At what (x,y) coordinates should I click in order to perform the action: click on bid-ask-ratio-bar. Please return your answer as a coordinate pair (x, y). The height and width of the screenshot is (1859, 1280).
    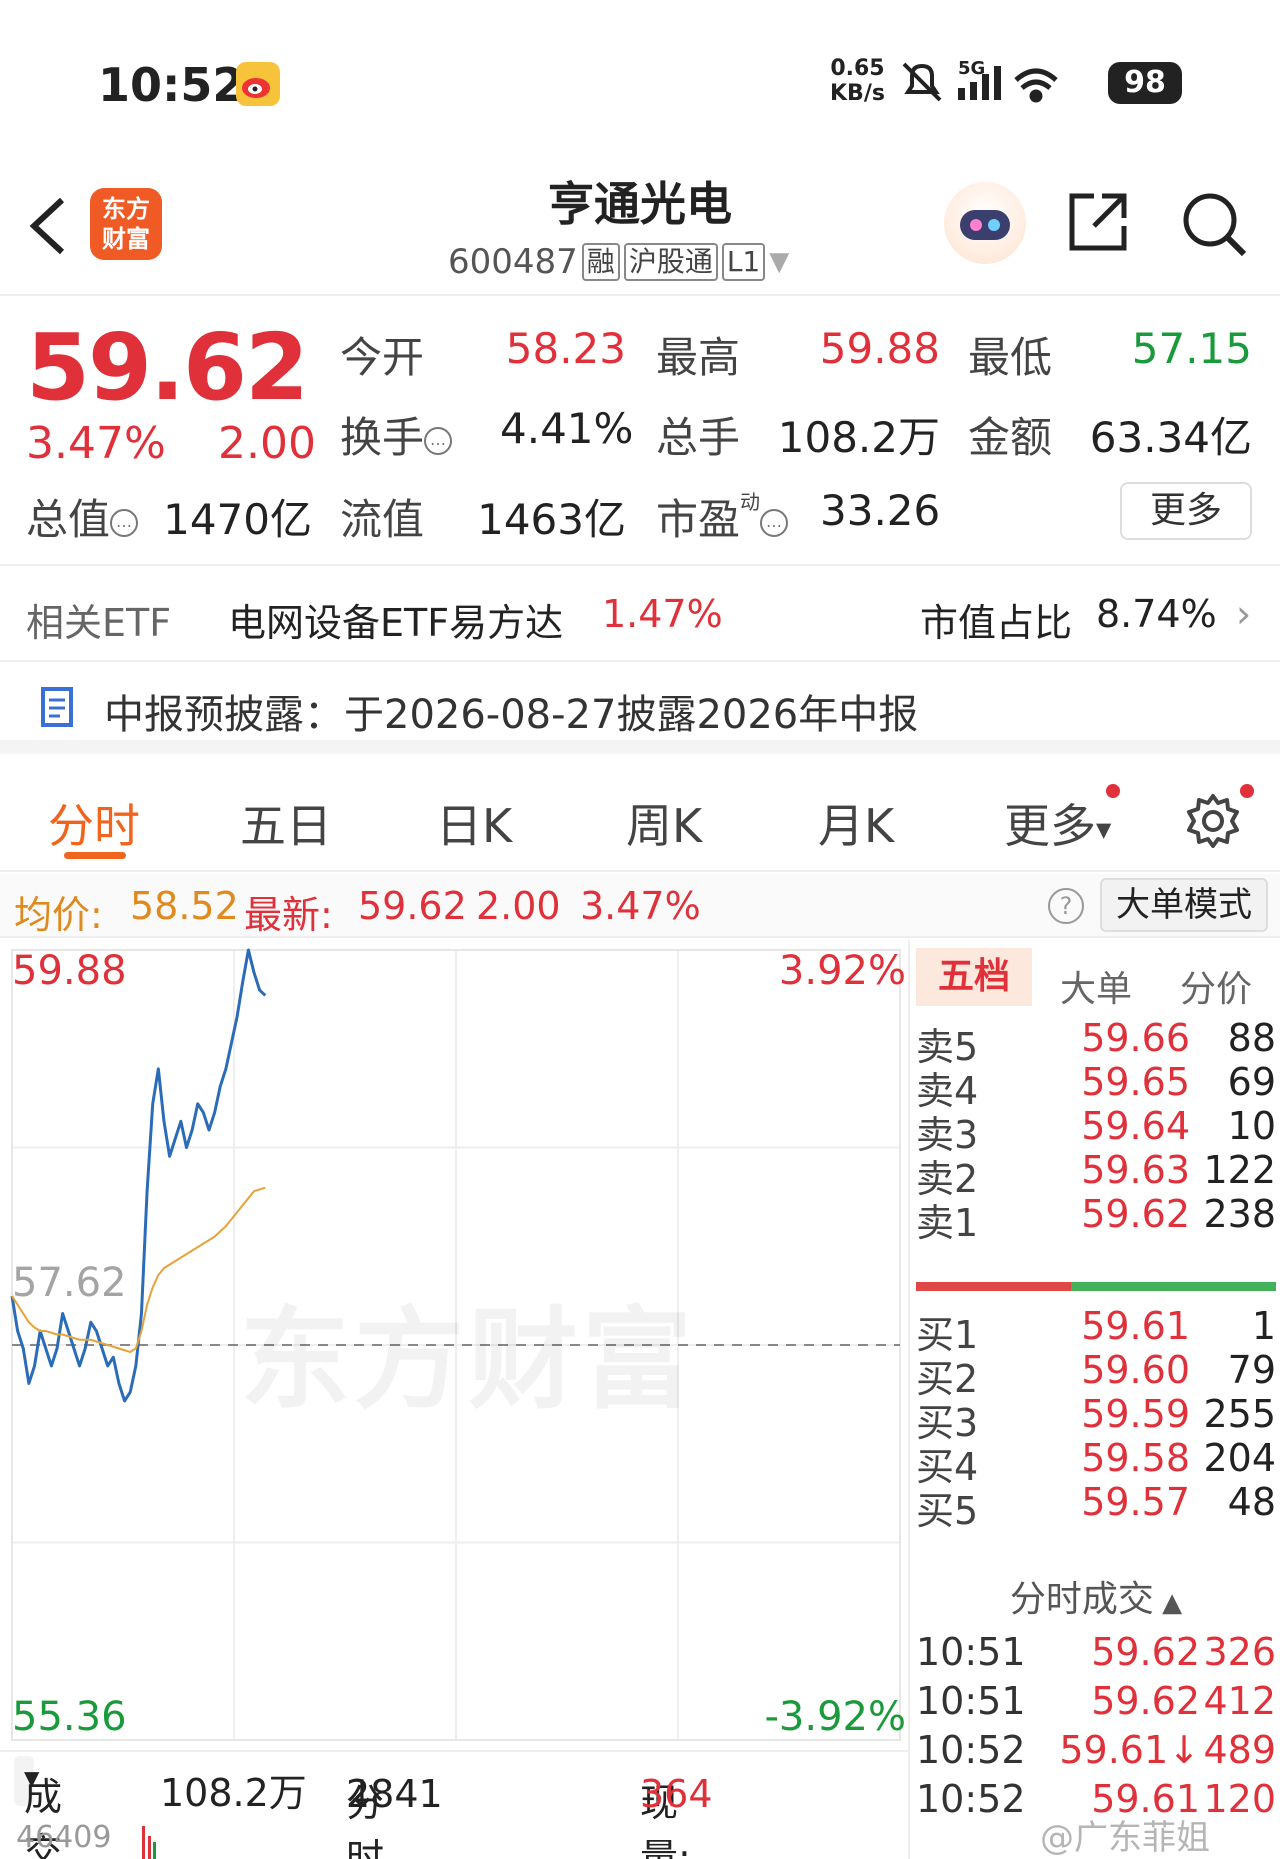
    Looking at the image, I should click on (1096, 1286).